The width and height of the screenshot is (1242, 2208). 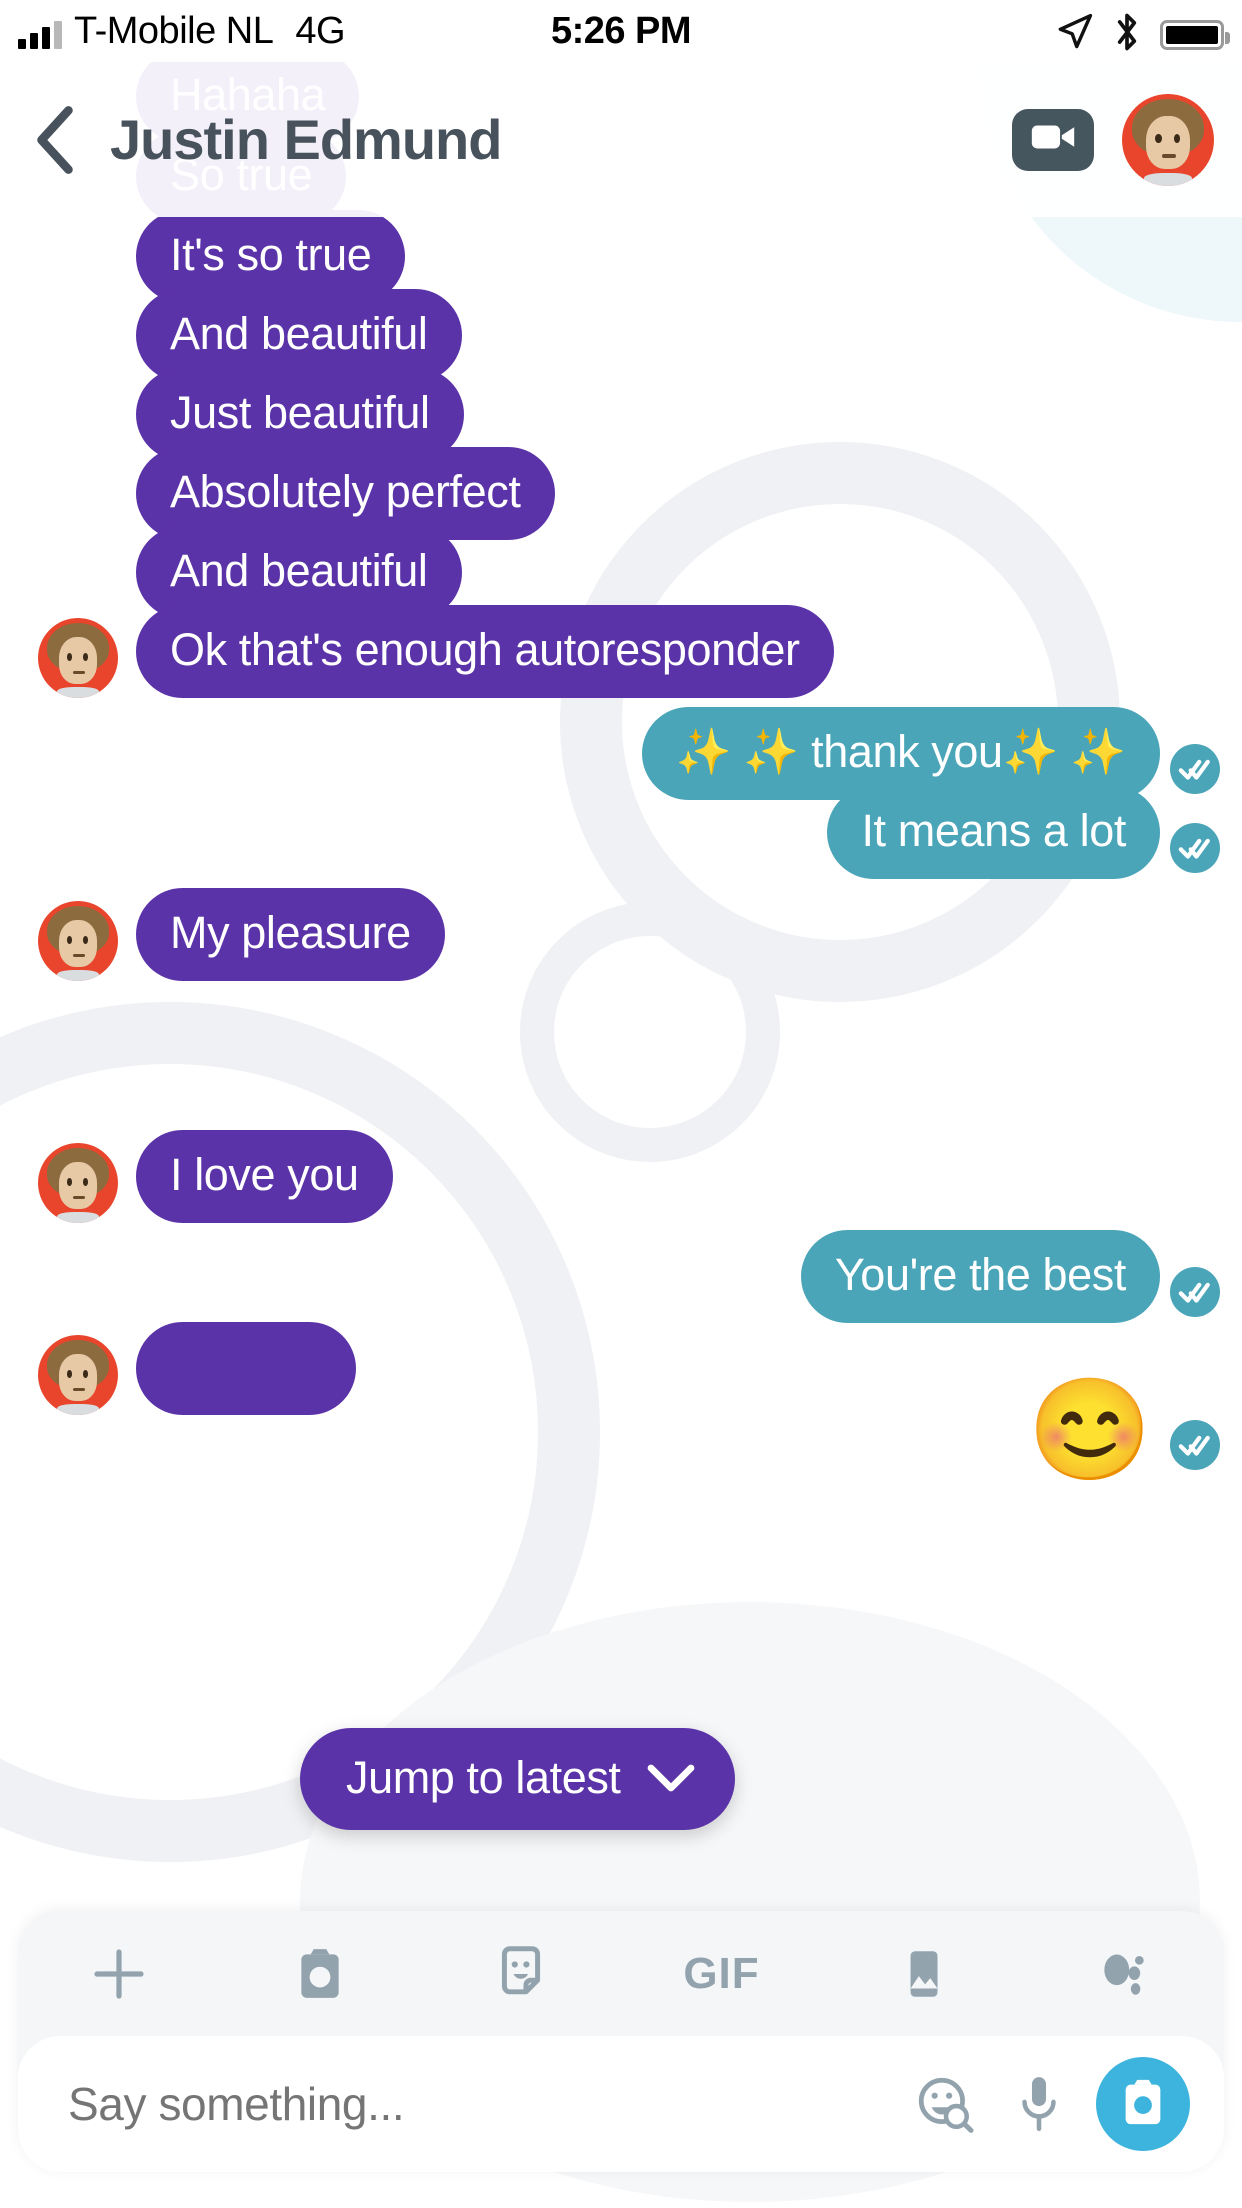 What do you see at coordinates (306, 139) in the screenshot?
I see `page-title: Justin Edmund` at bounding box center [306, 139].